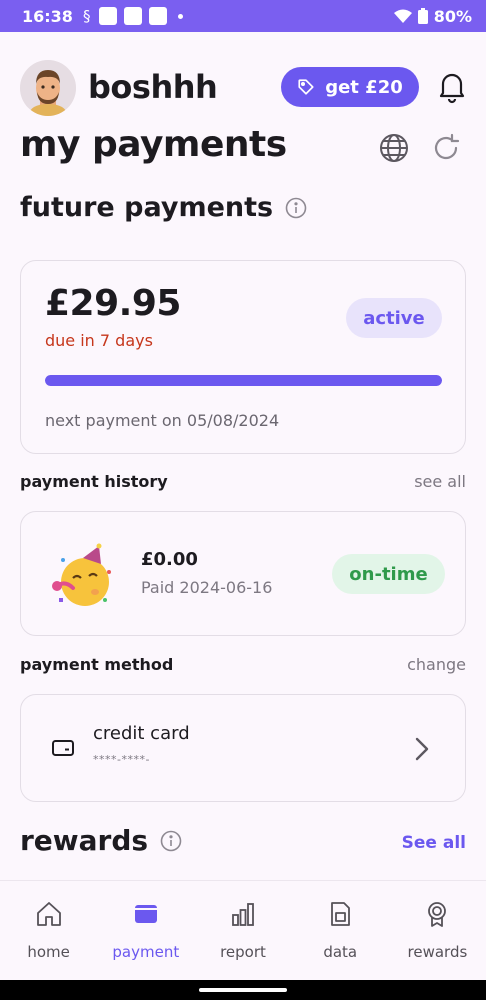 This screenshot has height=1000, width=486. Describe the element at coordinates (153, 144) in the screenshot. I see `page-title: my payments` at that location.